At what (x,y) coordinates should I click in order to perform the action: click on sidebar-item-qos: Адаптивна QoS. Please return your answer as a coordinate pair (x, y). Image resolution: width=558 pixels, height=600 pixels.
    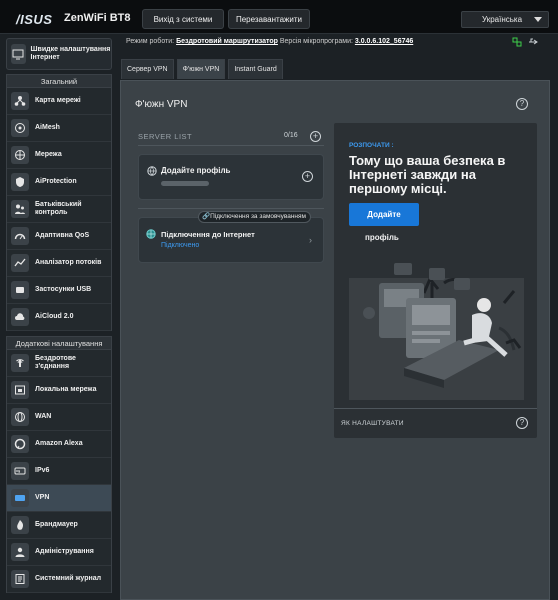
    Looking at the image, I should click on (59, 236).